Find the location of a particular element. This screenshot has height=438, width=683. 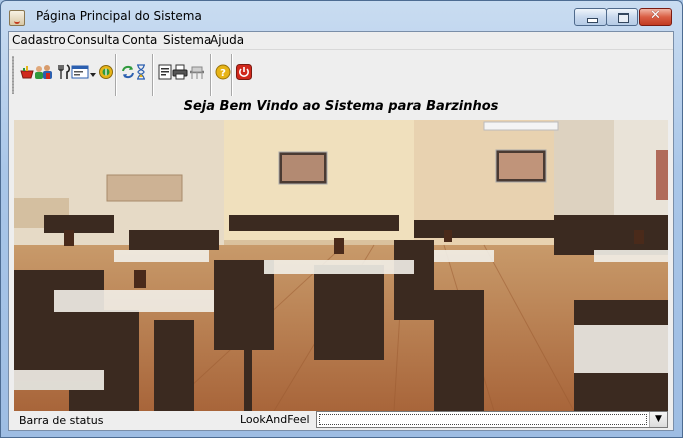

minimize-icon is located at coordinates (592, 20).